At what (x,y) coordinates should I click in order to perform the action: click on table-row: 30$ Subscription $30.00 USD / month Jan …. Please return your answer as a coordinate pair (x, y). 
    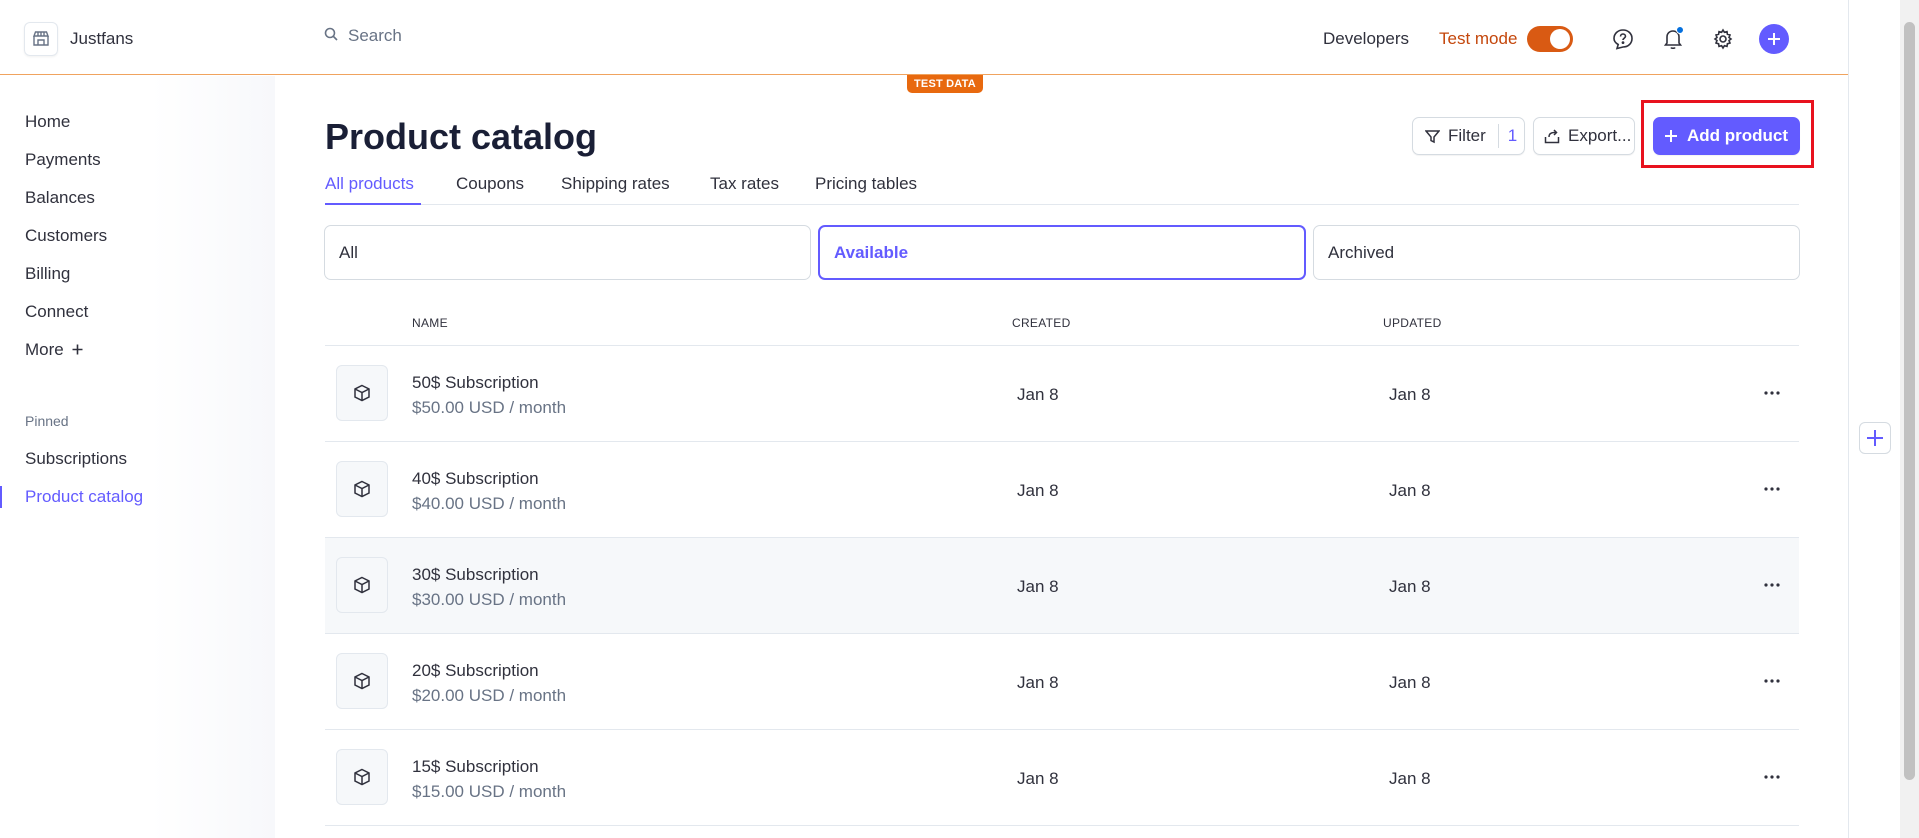
    Looking at the image, I should click on (1062, 586).